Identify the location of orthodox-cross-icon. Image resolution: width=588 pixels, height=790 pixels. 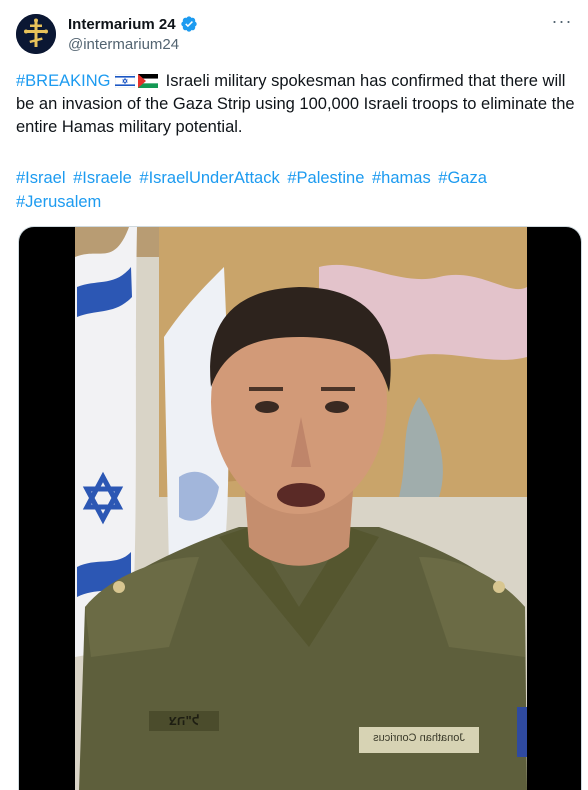
(36, 34).